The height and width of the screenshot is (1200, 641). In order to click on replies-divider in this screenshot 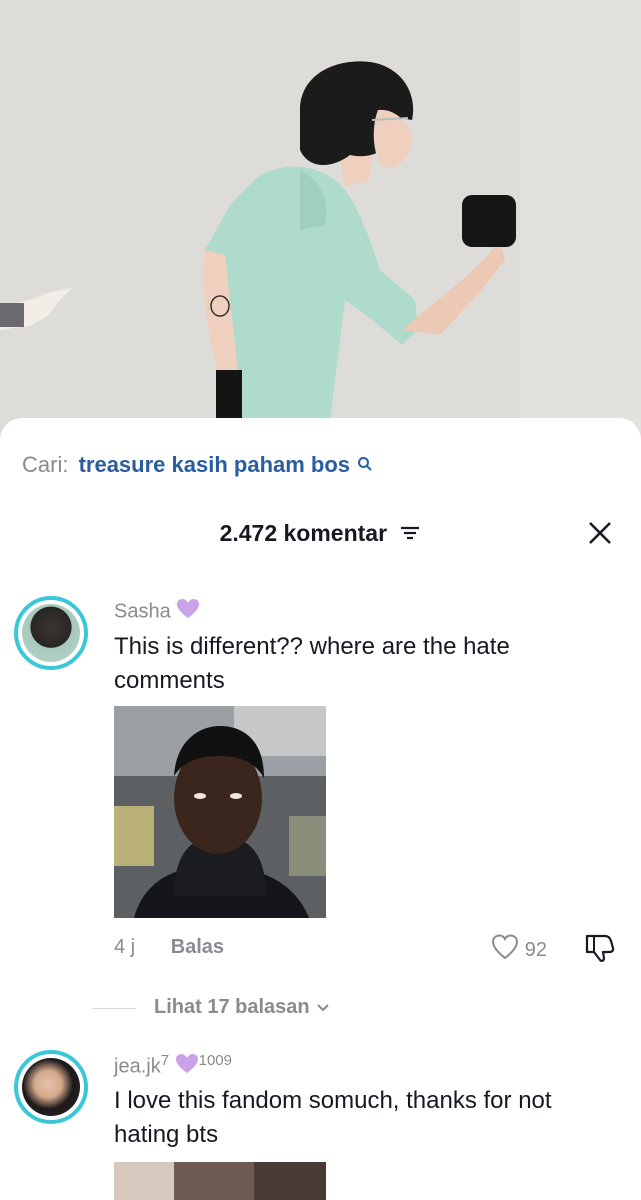, I will do `click(114, 1008)`.